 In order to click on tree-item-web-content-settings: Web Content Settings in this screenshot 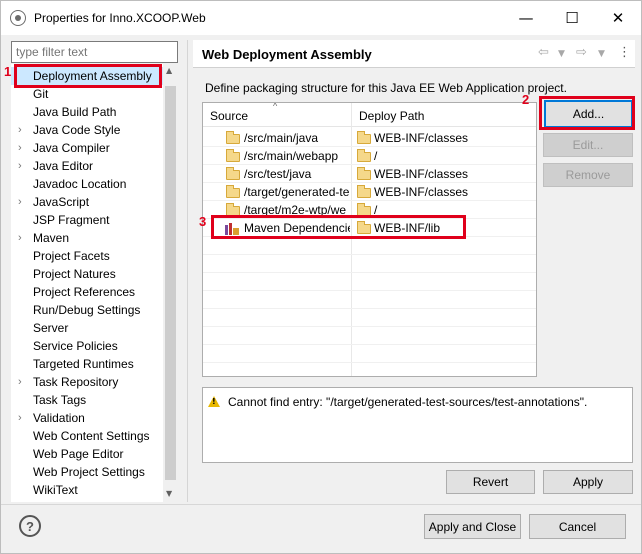, I will do `click(87, 436)`.